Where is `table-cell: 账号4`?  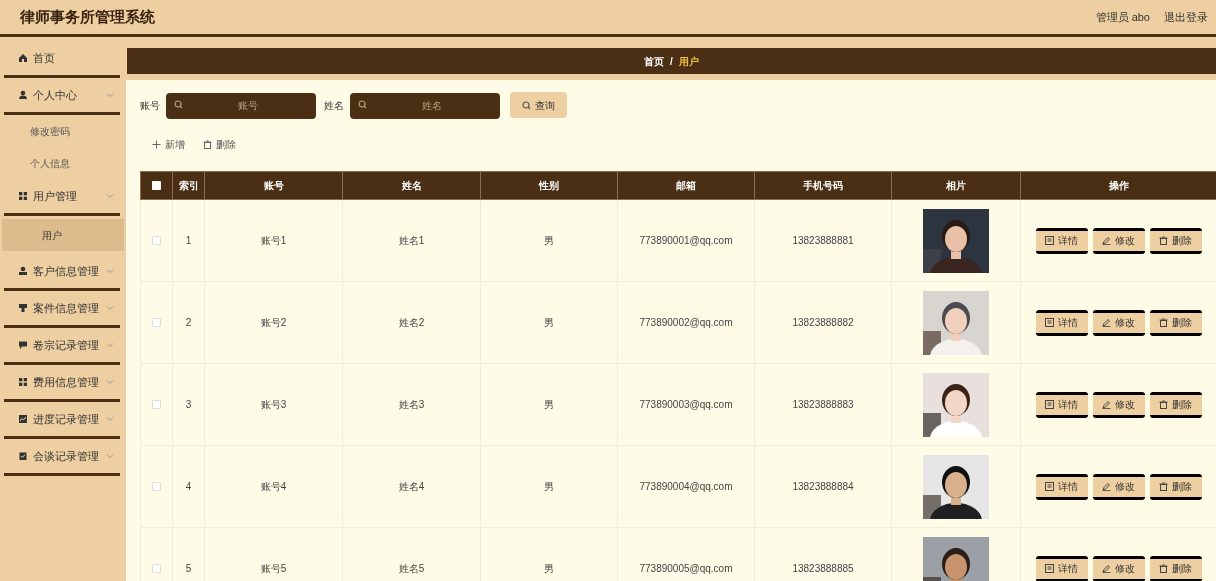 table-cell: 账号4 is located at coordinates (273, 486).